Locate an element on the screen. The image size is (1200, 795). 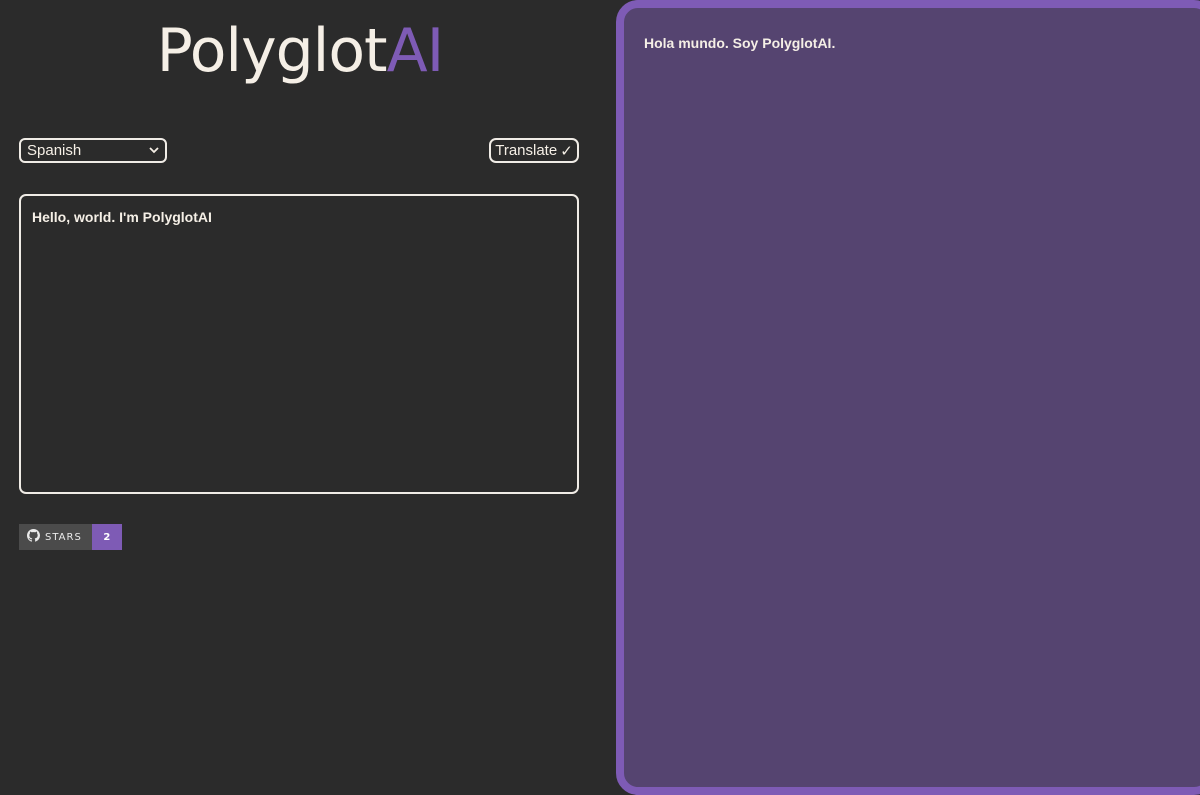
logo-accent-text: AI is located at coordinates (415, 51).